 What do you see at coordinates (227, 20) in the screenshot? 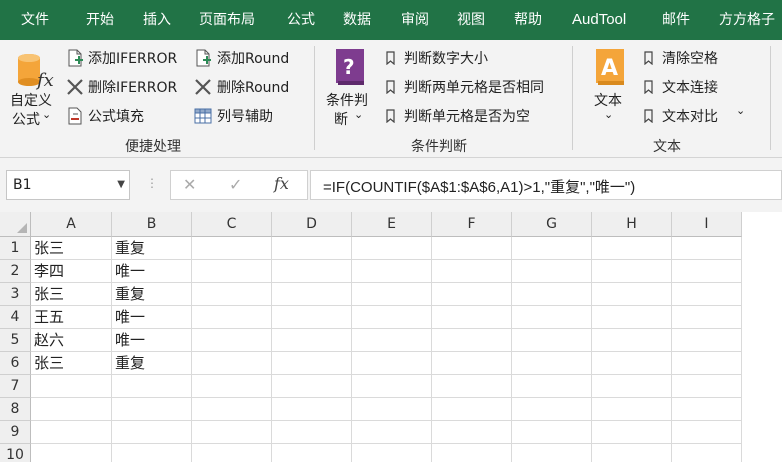
I see `tab-page-layout: 页面布局` at bounding box center [227, 20].